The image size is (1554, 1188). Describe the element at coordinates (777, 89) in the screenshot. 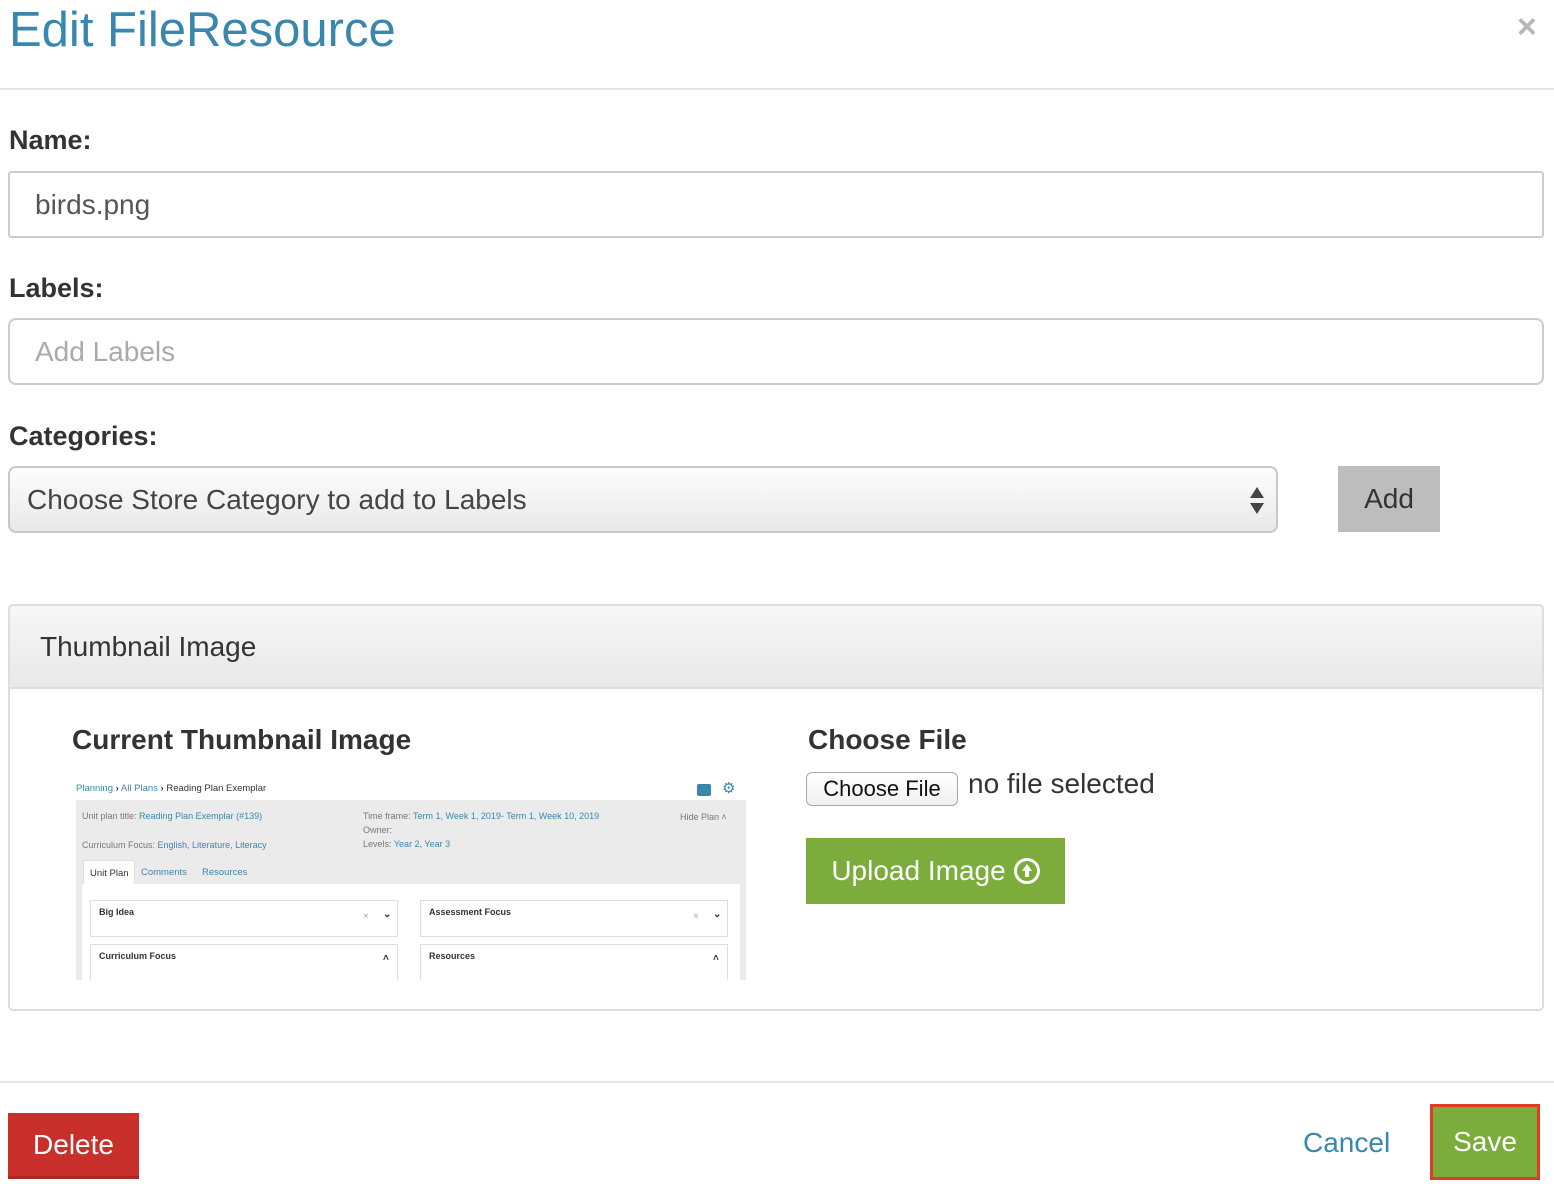

I see `header-divider` at that location.